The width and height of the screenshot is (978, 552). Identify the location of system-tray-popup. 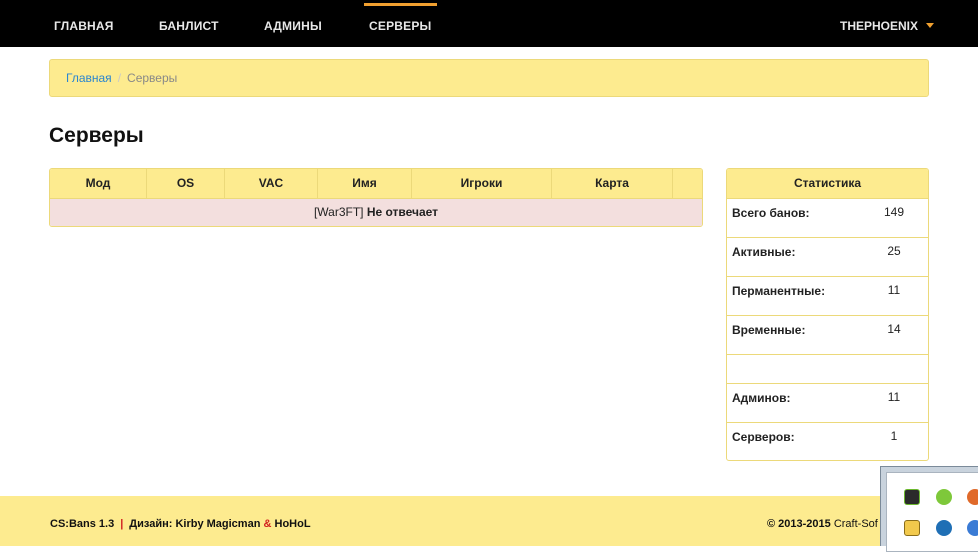
(929, 509).